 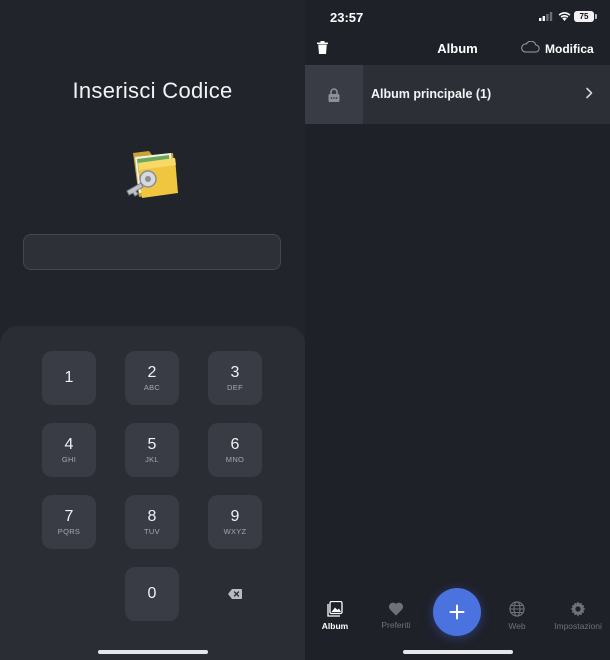 What do you see at coordinates (335, 626) in the screenshot?
I see `tab-label: Album` at bounding box center [335, 626].